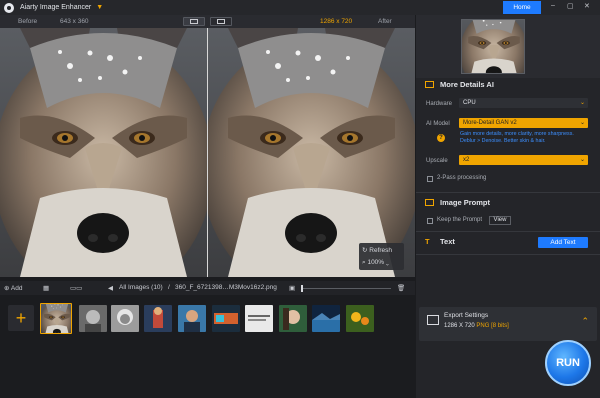 This screenshot has width=600, height=398. I want to click on compare-split-icon, so click(194, 21).